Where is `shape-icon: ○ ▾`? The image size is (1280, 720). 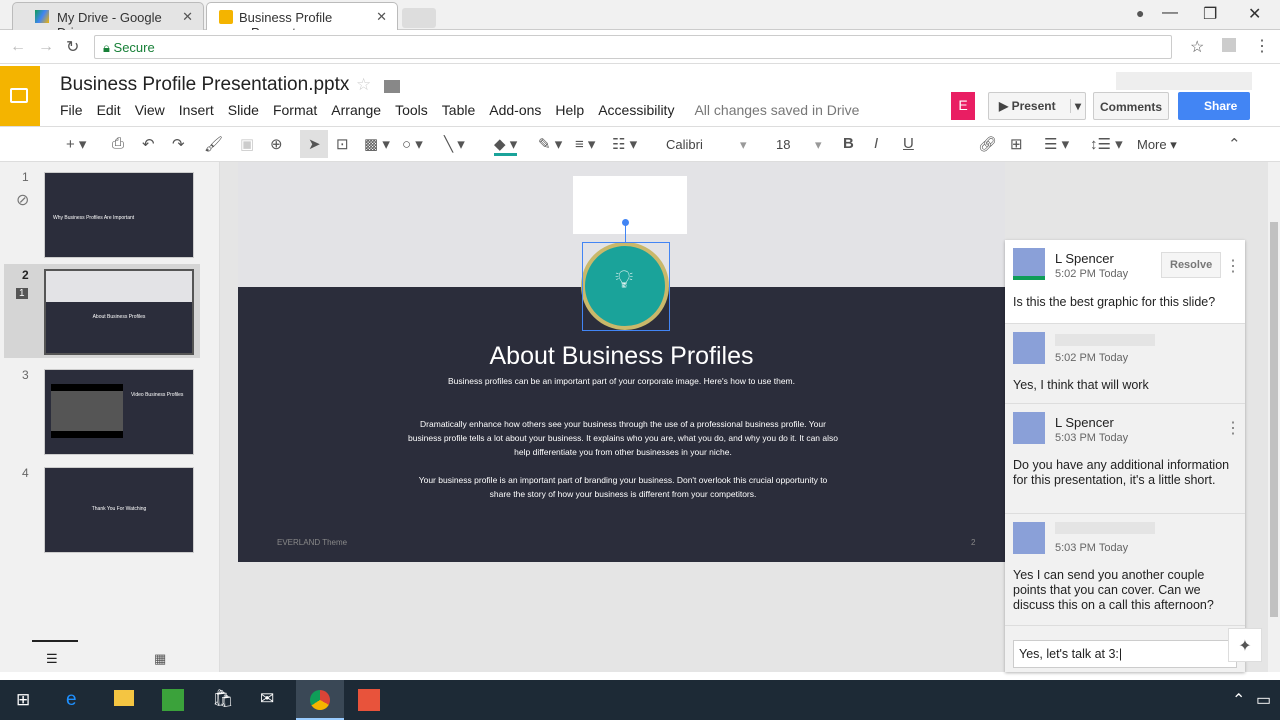 shape-icon: ○ ▾ is located at coordinates (412, 144).